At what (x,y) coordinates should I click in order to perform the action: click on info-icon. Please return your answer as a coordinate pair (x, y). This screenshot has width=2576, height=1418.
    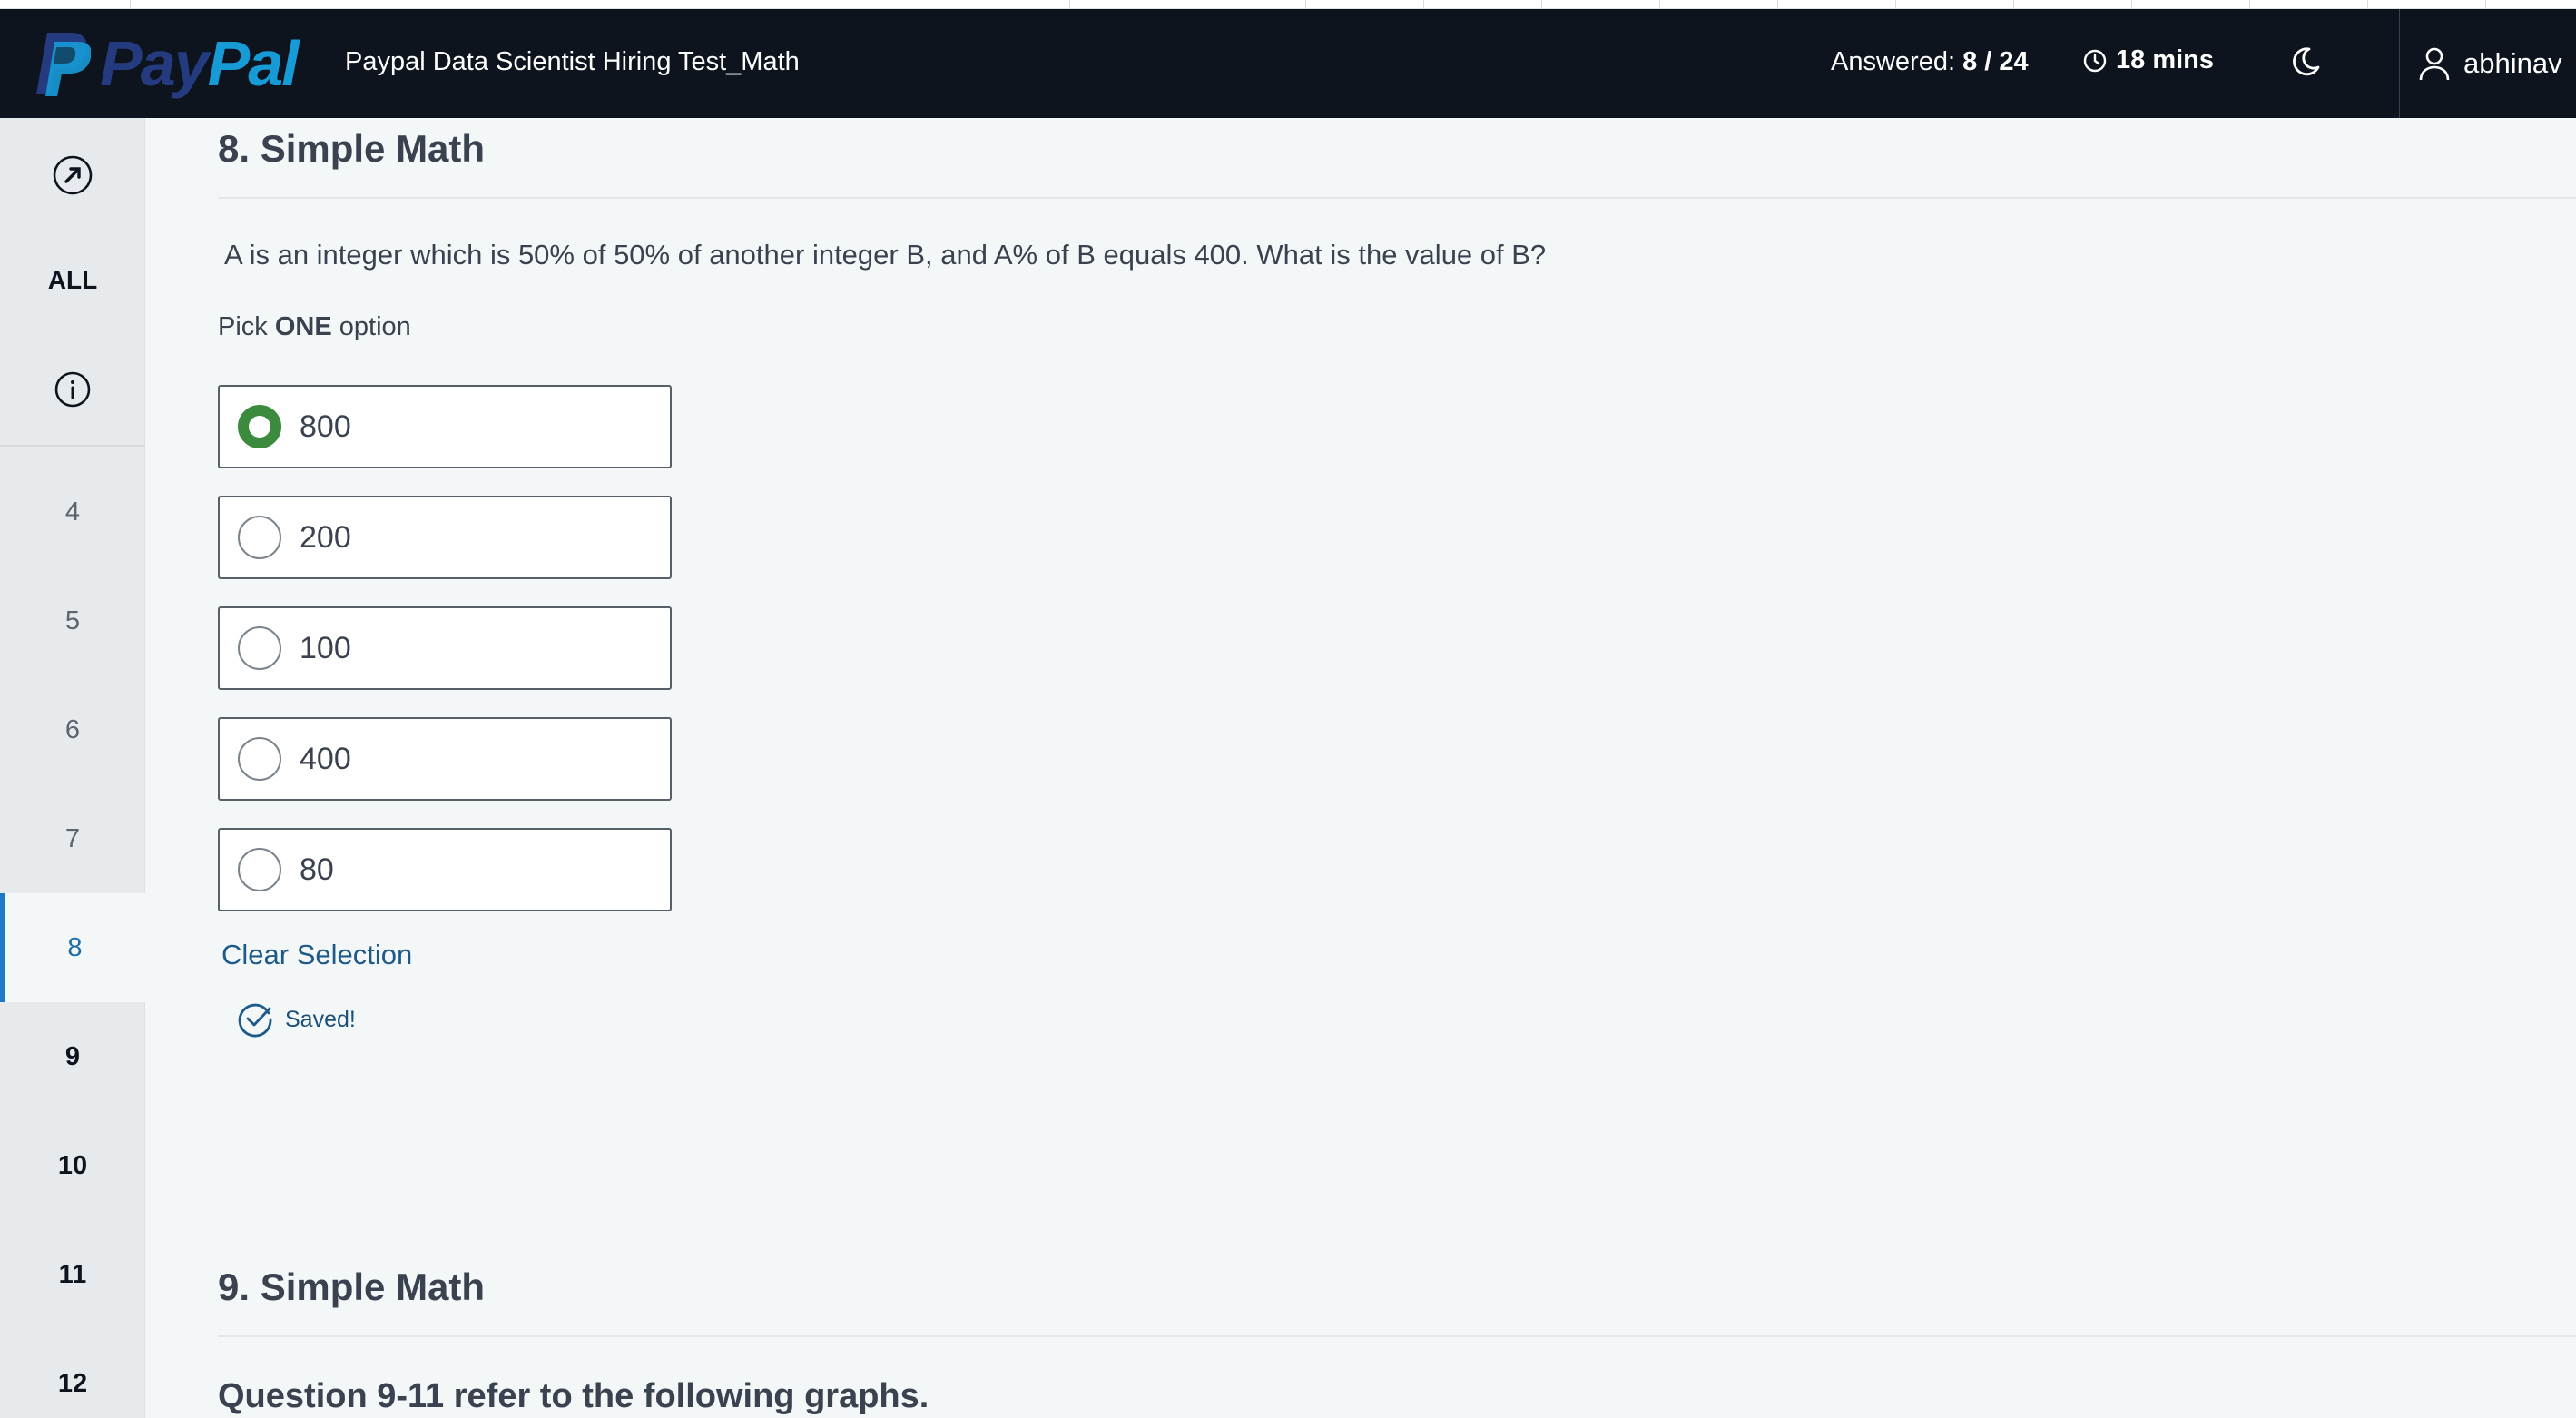
    Looking at the image, I should click on (72, 390).